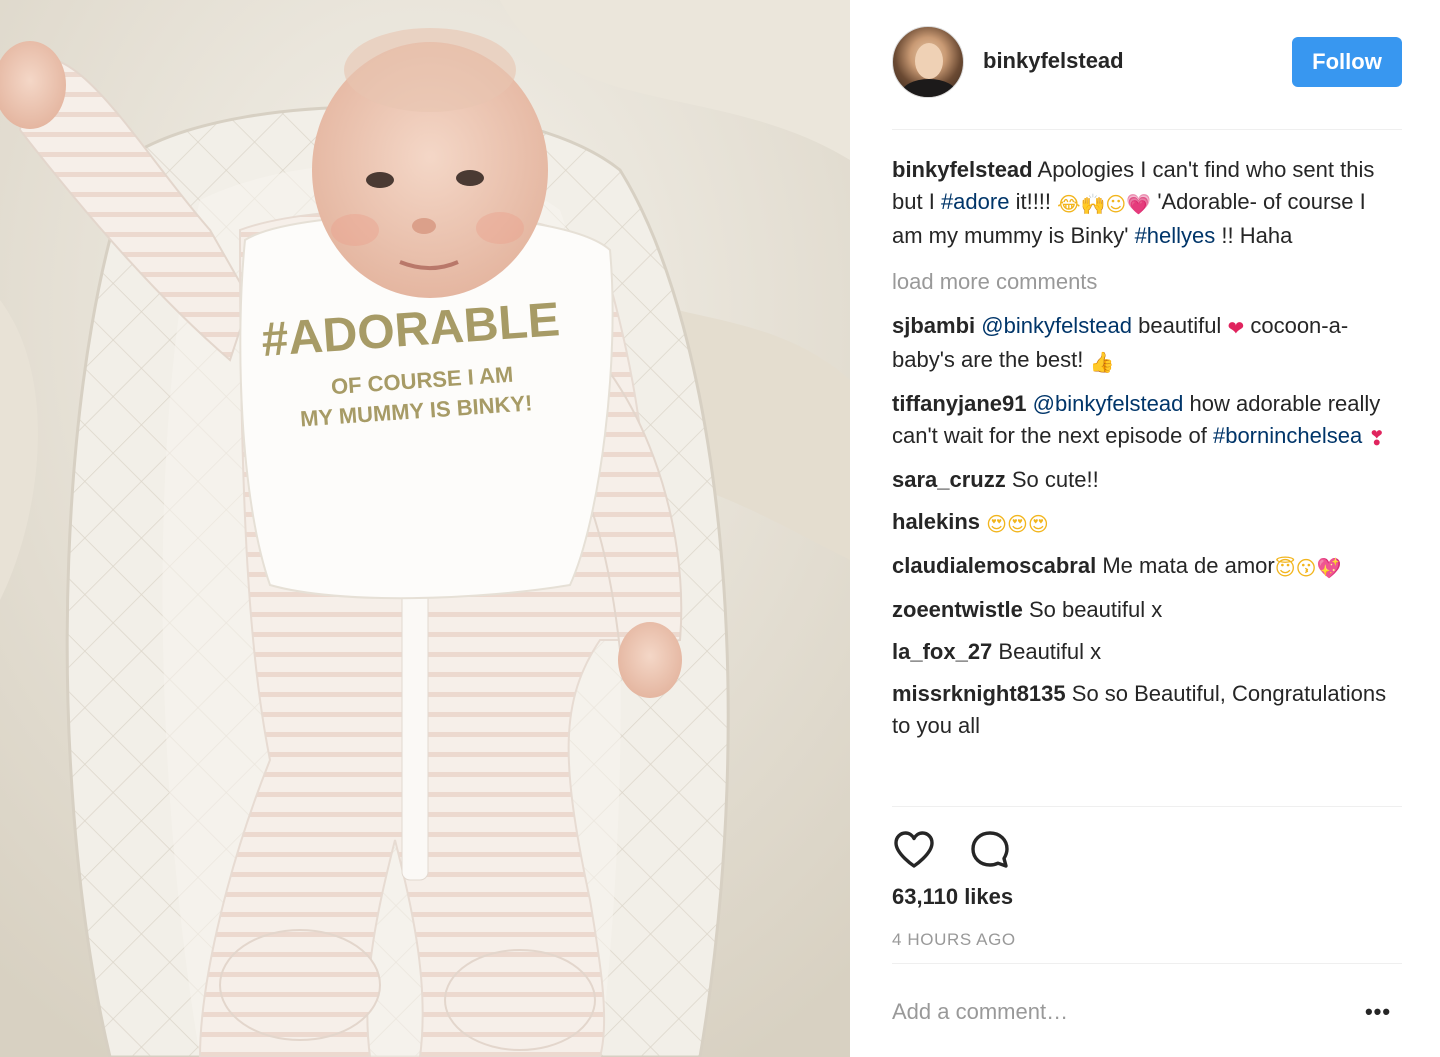 This screenshot has width=1440, height=1057. What do you see at coordinates (959, 403) in the screenshot?
I see `comment-username: tiffanyjane91` at bounding box center [959, 403].